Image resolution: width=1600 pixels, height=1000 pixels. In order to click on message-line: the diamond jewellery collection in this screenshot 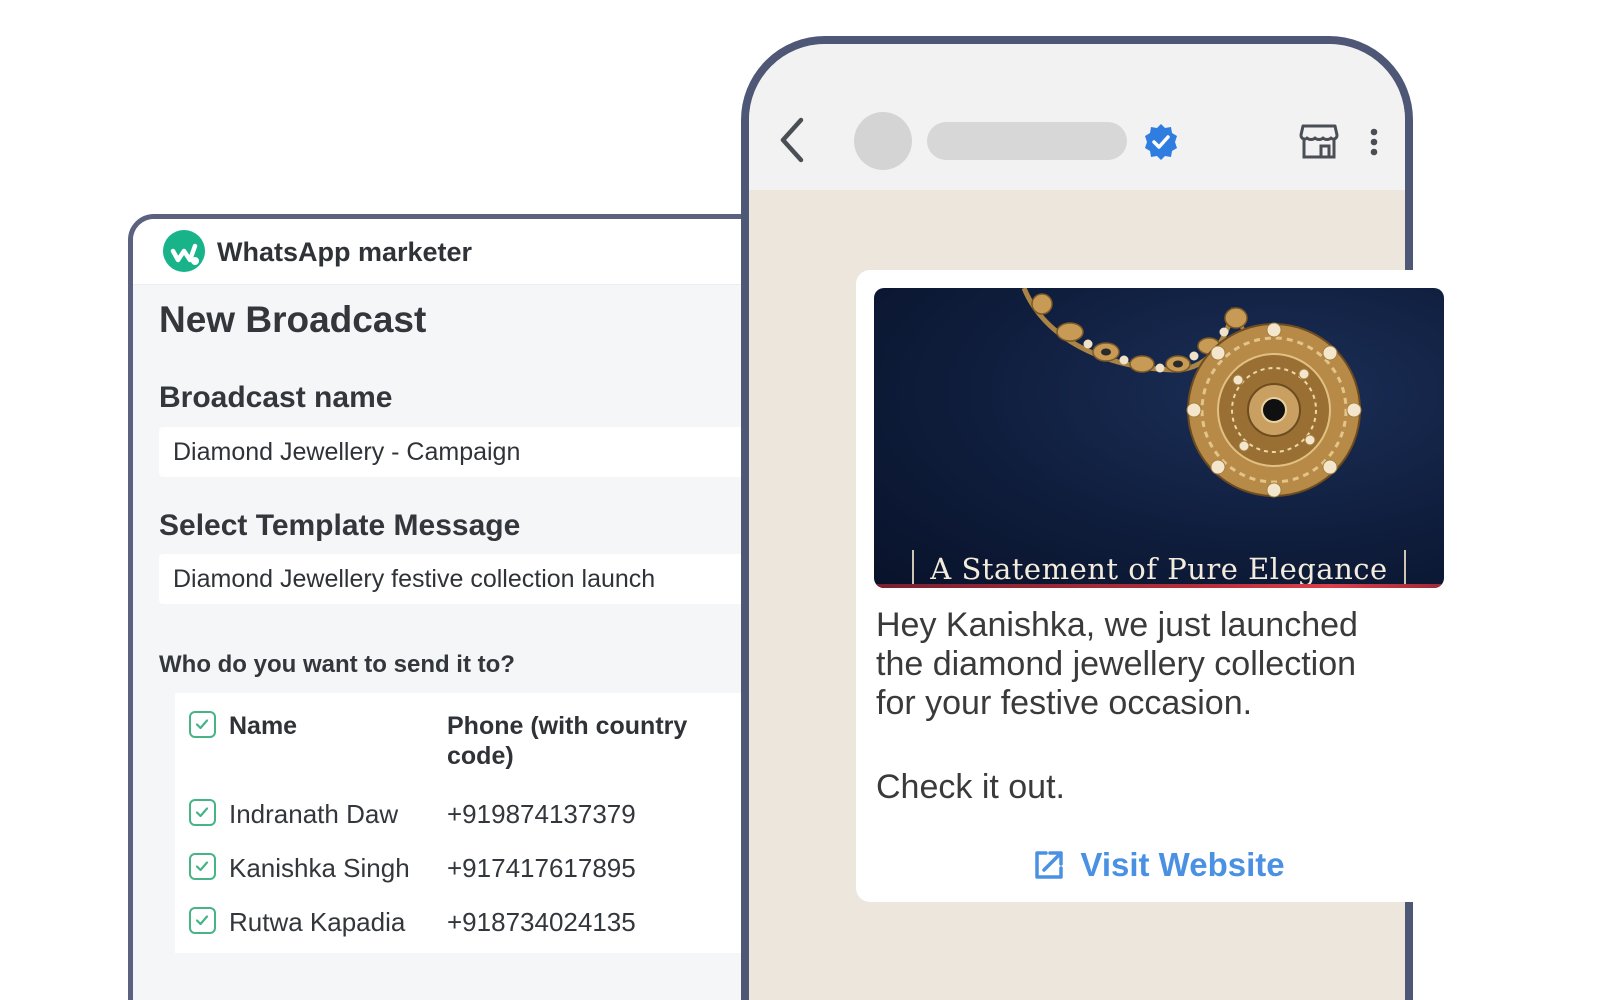, I will do `click(1116, 664)`.